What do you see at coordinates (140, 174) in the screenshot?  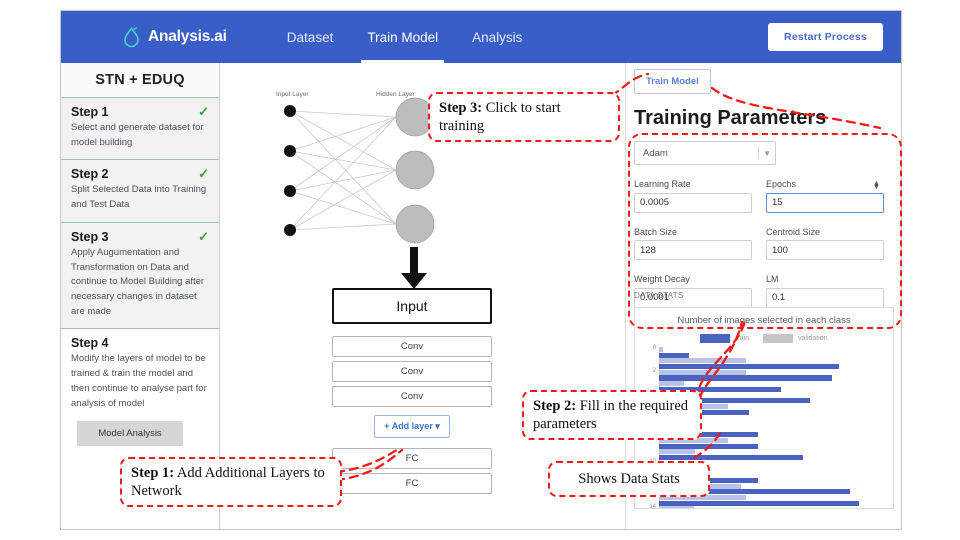 I see `step-header: Step 2 ✓` at bounding box center [140, 174].